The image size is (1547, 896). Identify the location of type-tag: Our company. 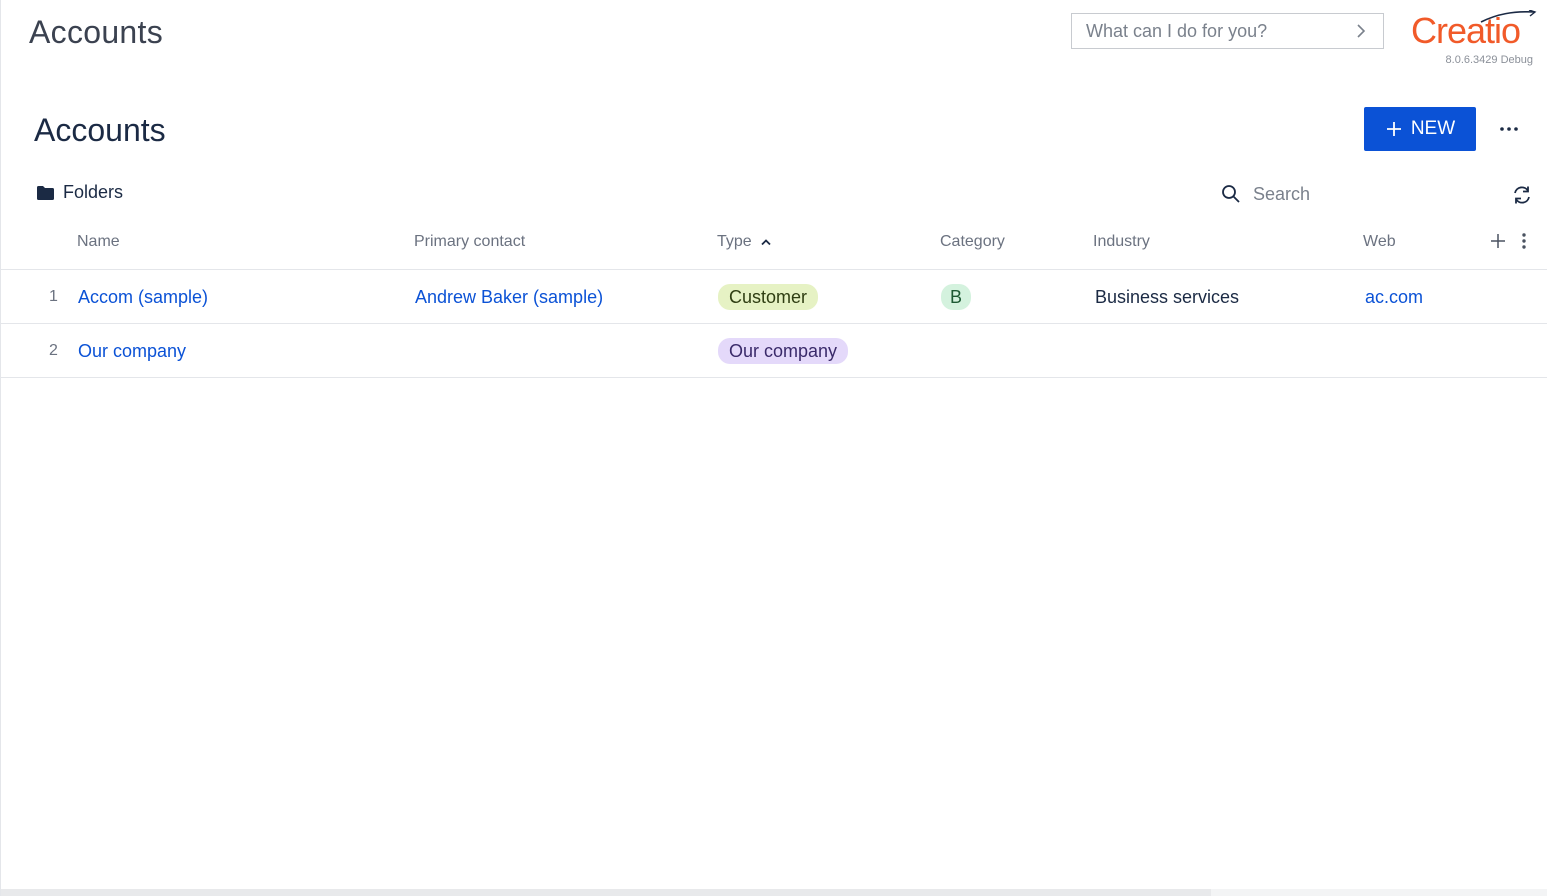
(783, 351).